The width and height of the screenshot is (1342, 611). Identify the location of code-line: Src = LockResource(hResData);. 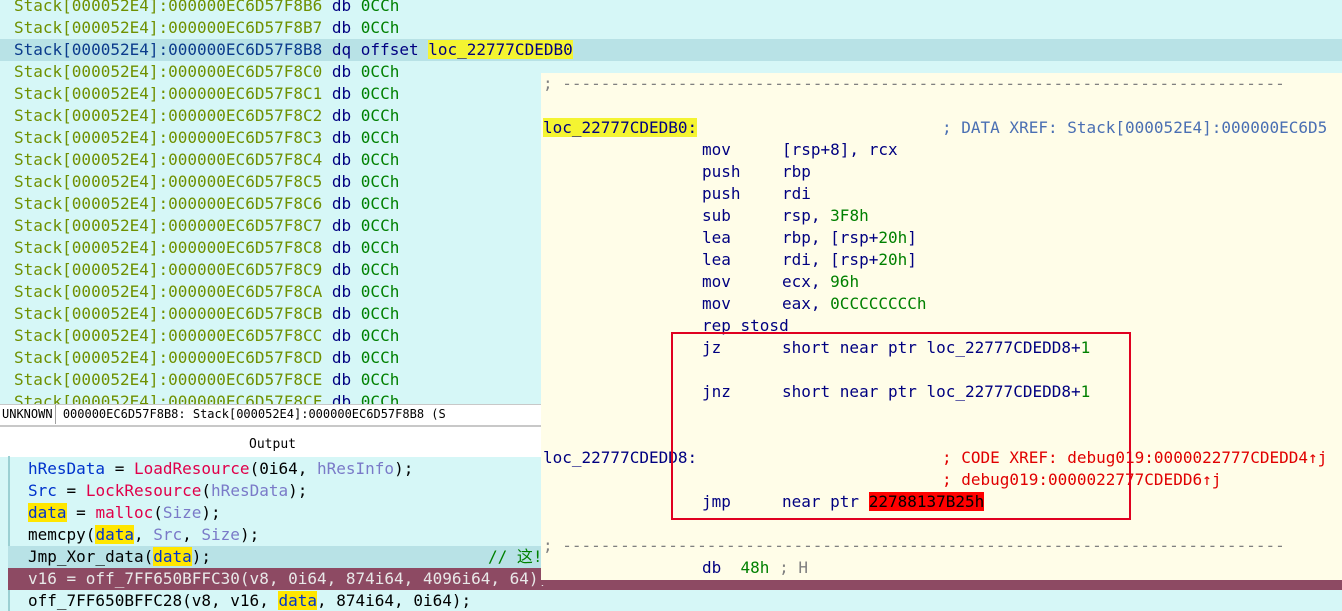
(167, 491).